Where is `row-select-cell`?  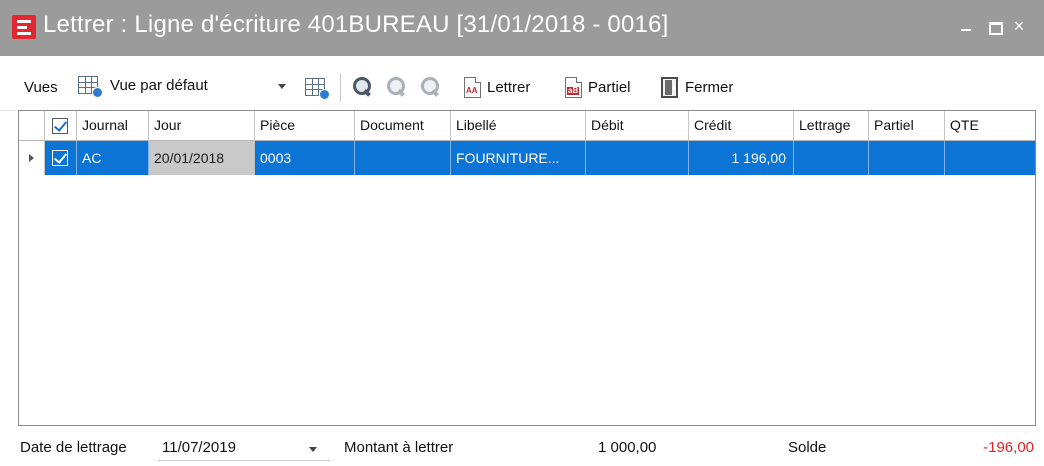 row-select-cell is located at coordinates (61, 158).